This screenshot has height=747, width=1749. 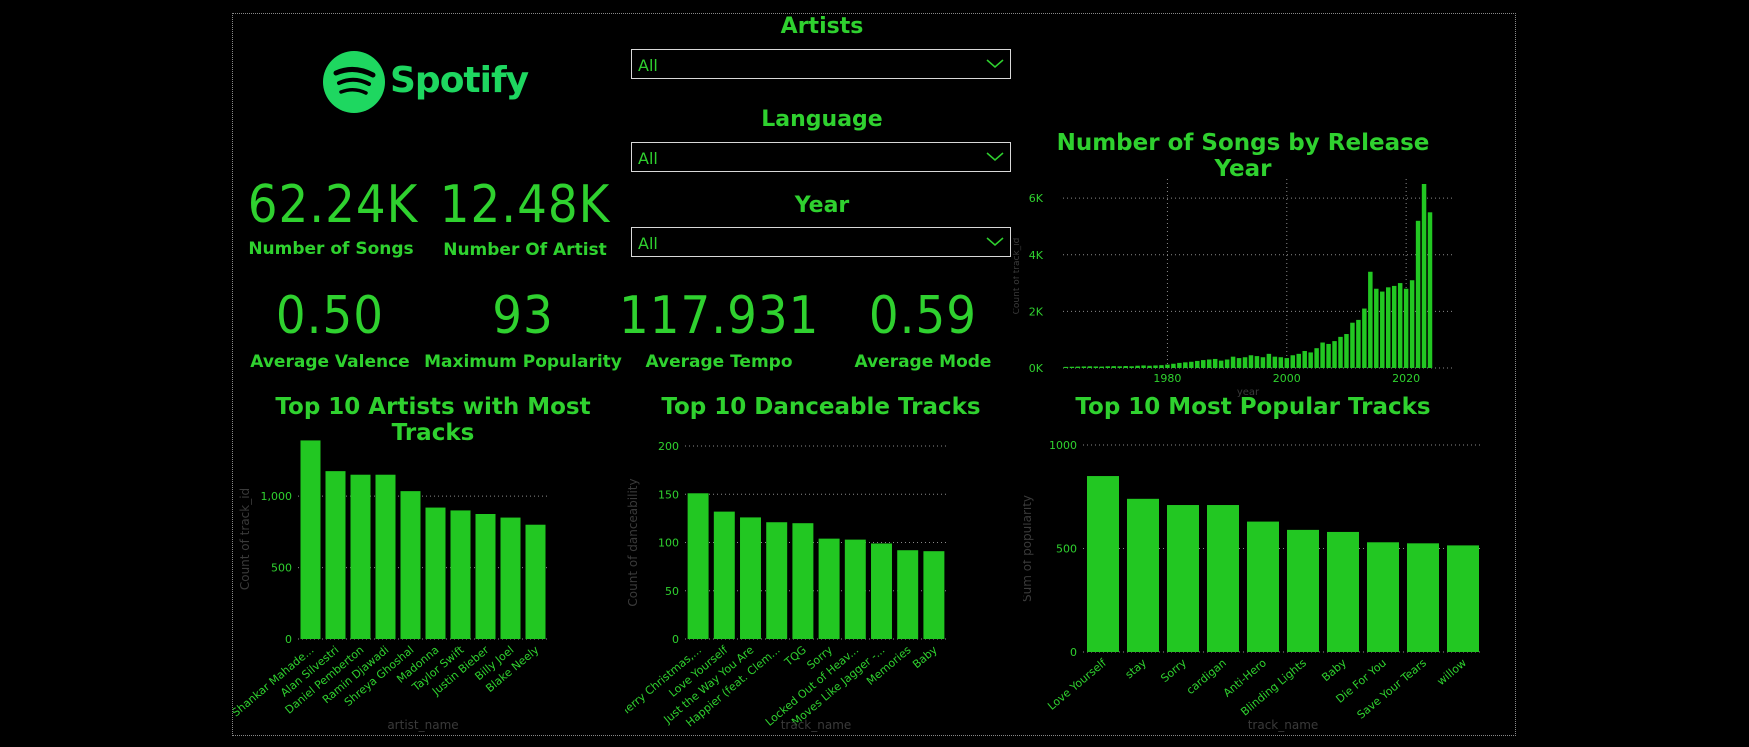 What do you see at coordinates (923, 316) in the screenshot?
I see `kpi-average-mode-value: 0.59` at bounding box center [923, 316].